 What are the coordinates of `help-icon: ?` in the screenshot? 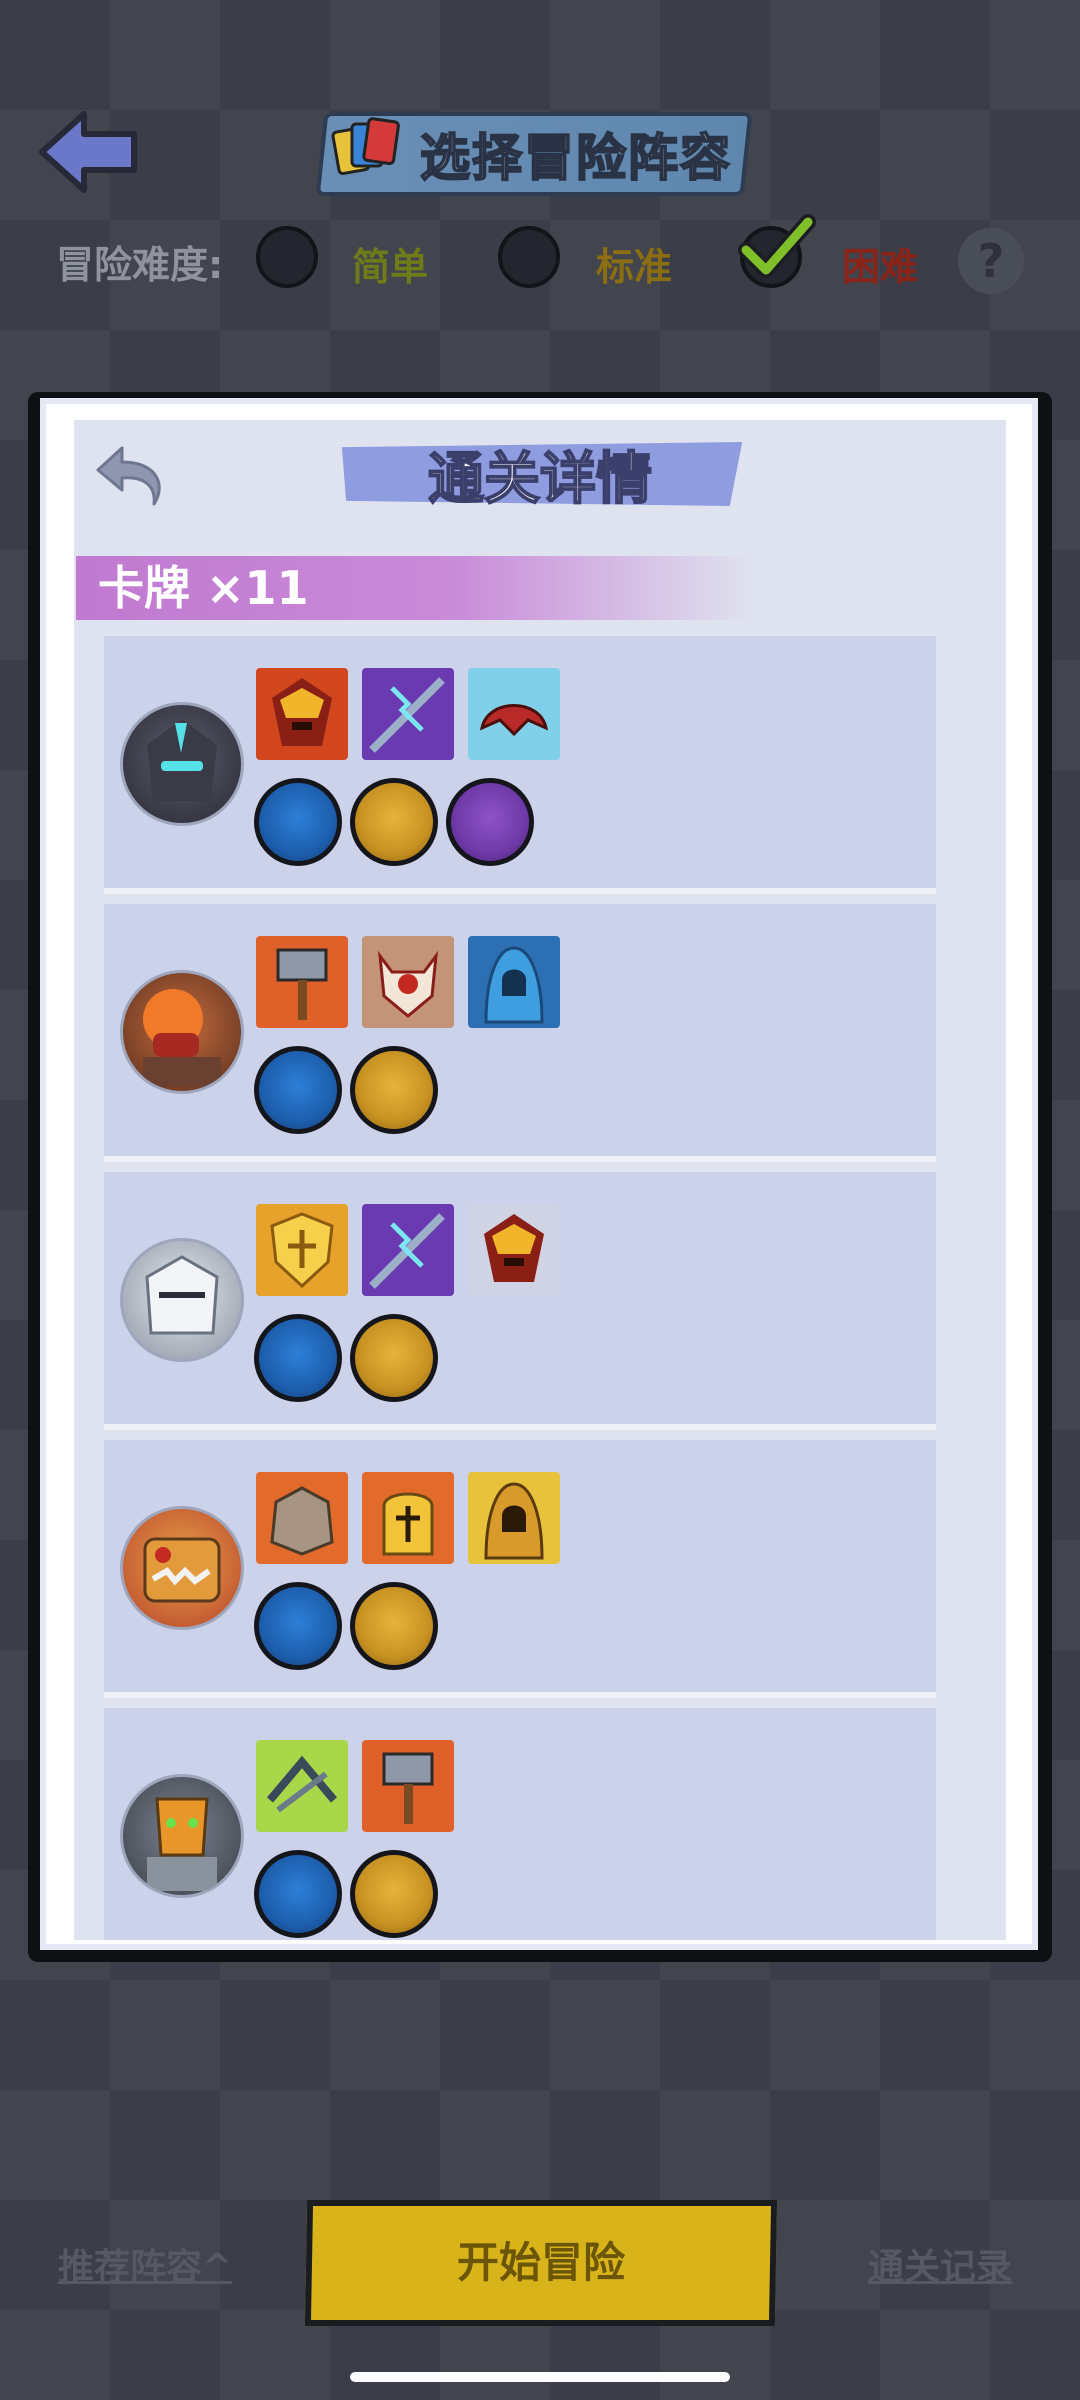 It's located at (991, 261).